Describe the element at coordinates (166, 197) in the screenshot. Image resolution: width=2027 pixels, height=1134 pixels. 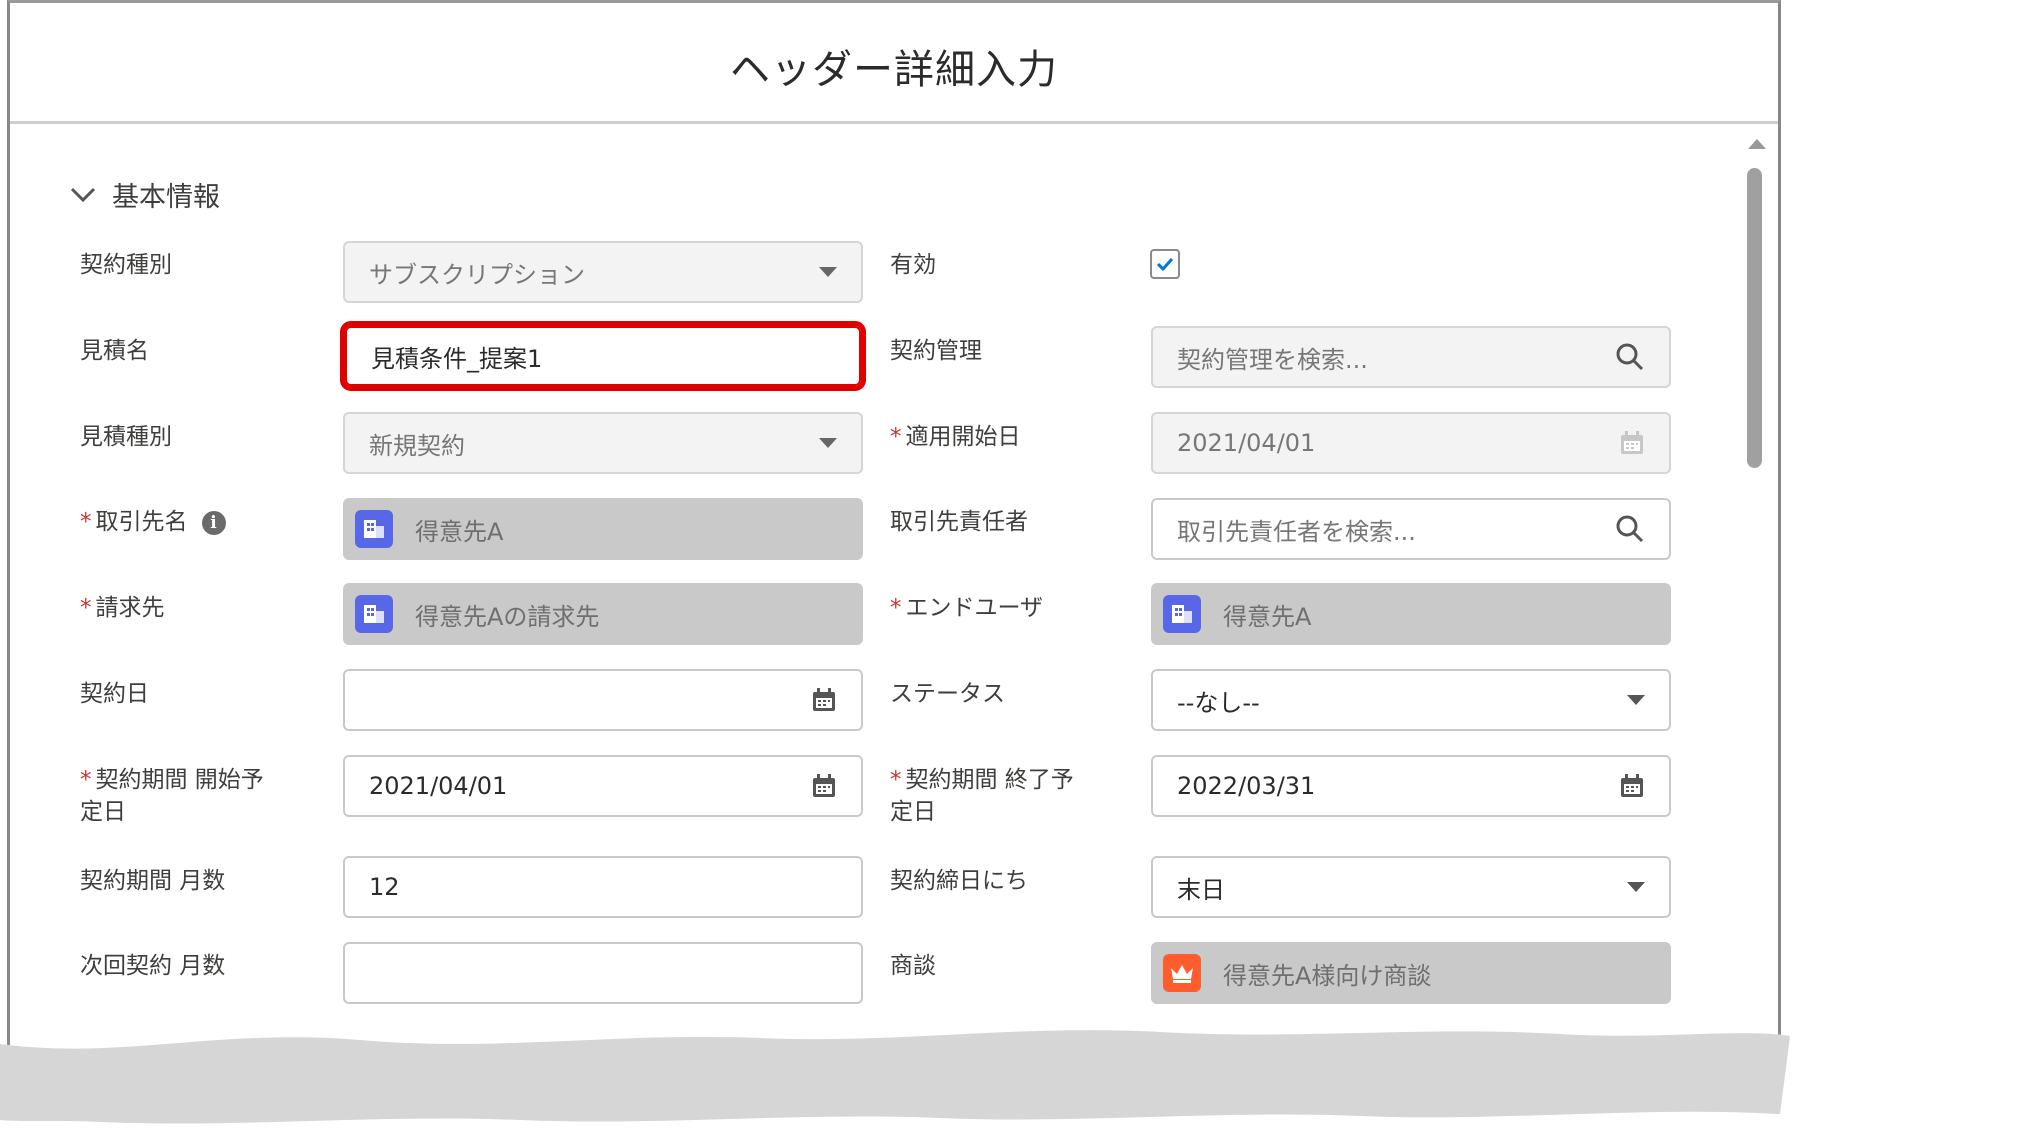
I see `section-title: 基本情報` at that location.